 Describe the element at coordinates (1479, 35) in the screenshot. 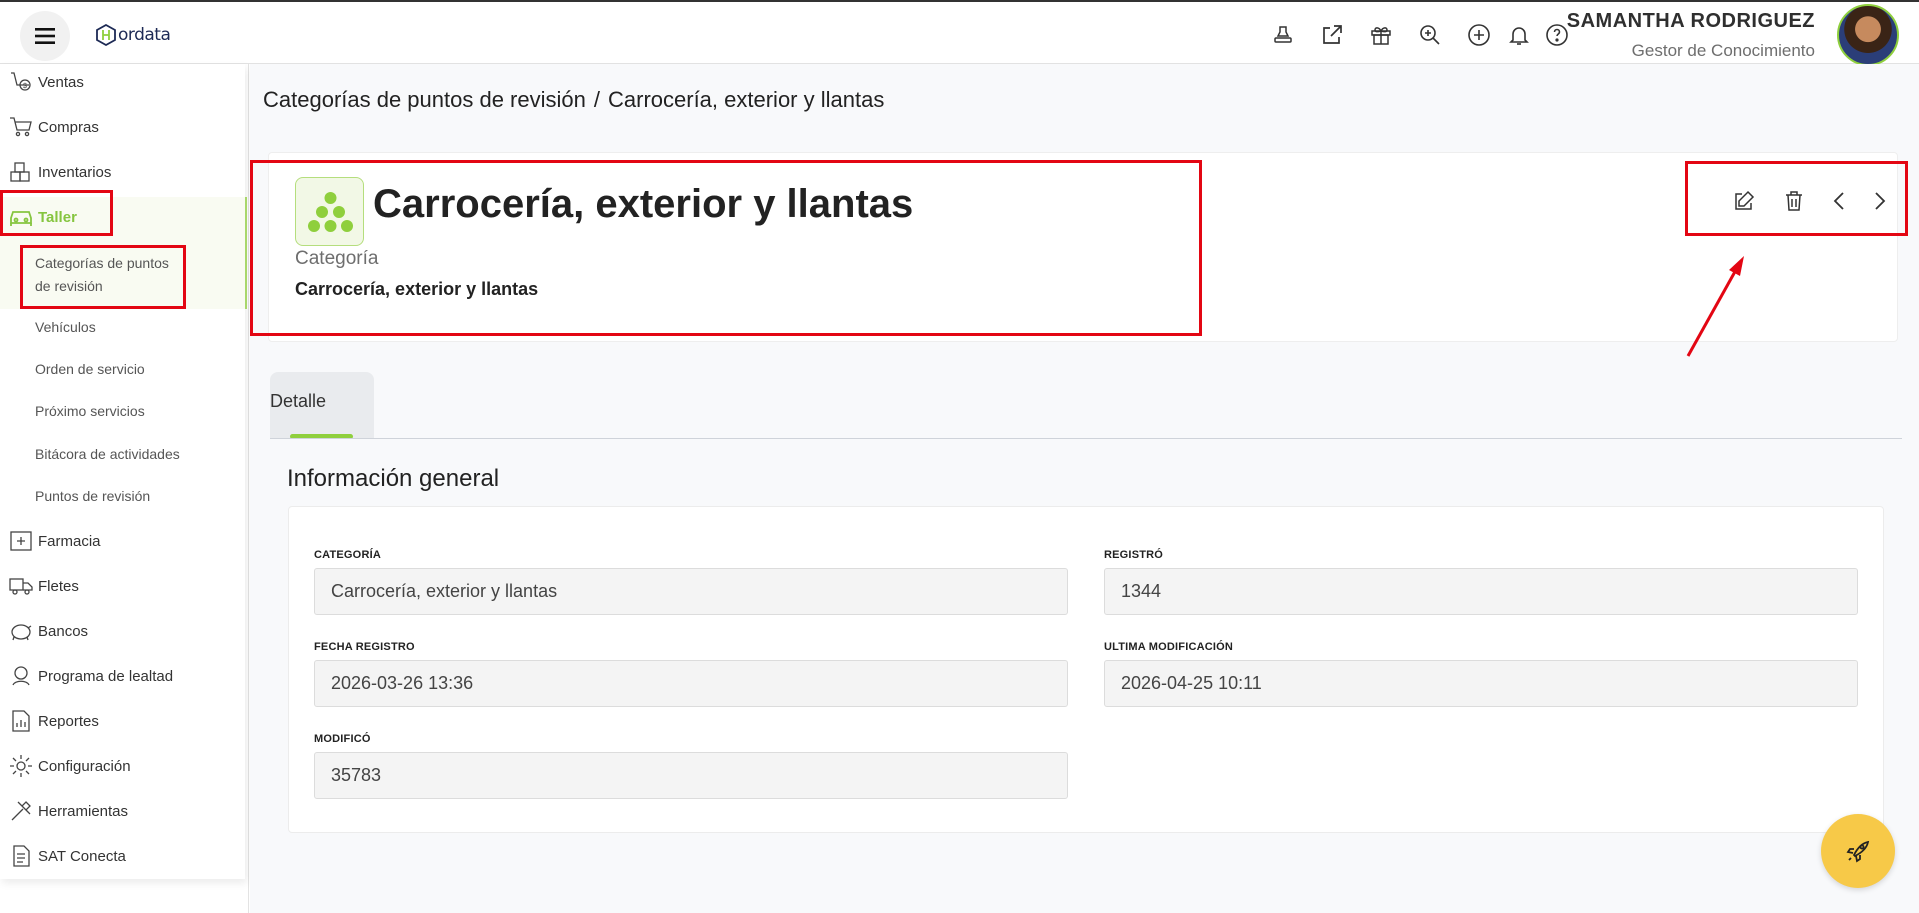

I see `add-circle-icon` at that location.